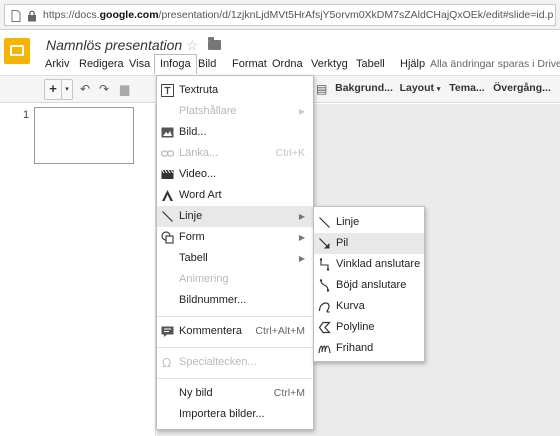 The width and height of the screenshot is (560, 436). What do you see at coordinates (67, 89) in the screenshot?
I see `new-slide-layout-button: ▾` at bounding box center [67, 89].